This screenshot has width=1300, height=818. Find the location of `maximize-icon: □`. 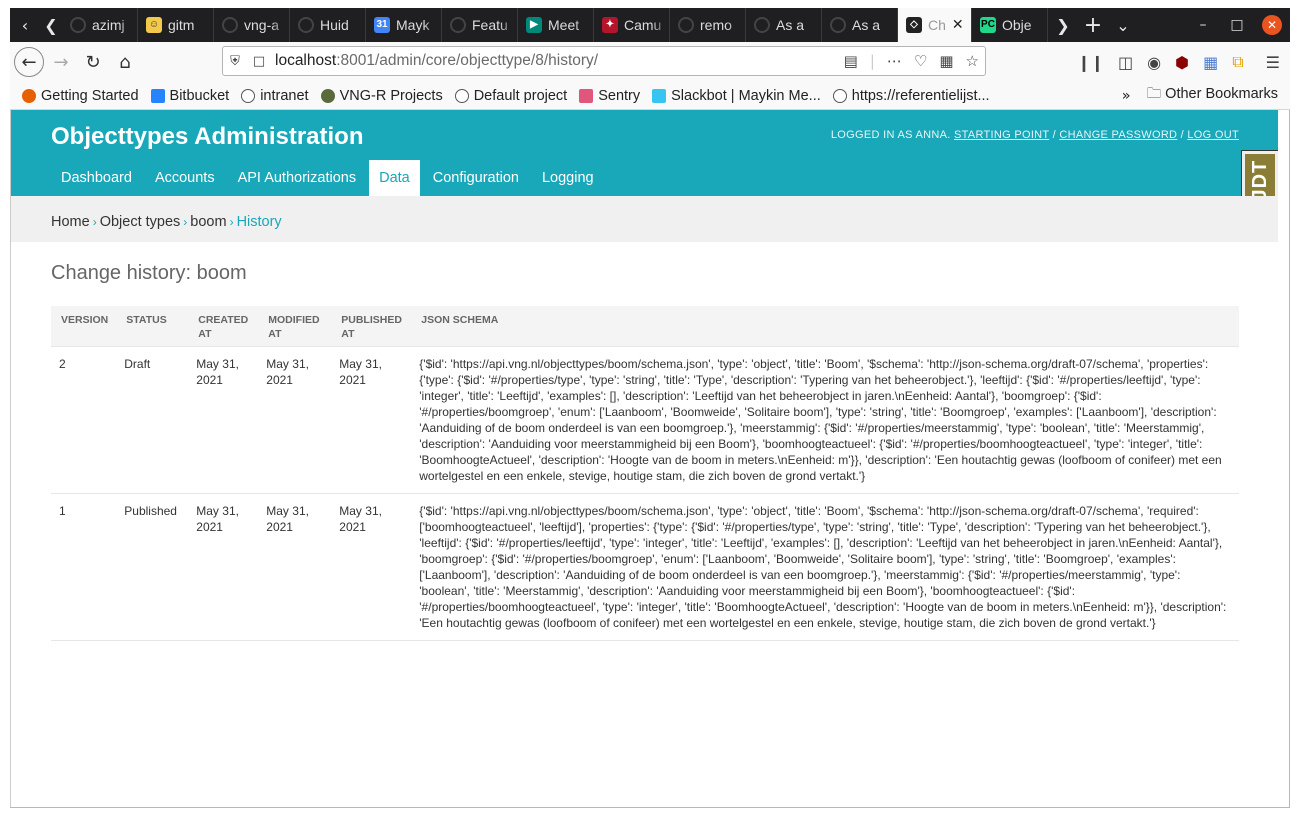

maximize-icon: □ is located at coordinates (1237, 25).